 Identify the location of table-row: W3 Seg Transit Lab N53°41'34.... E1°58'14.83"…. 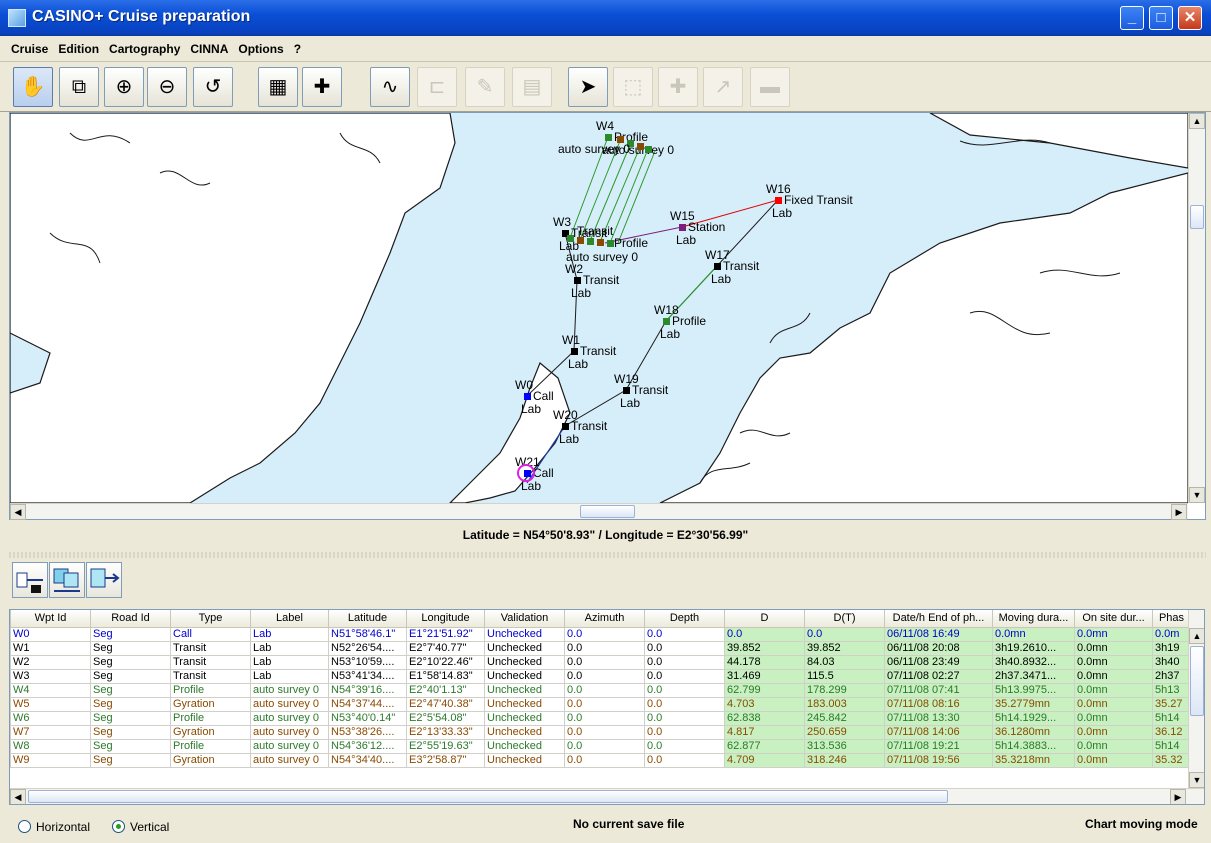
(600, 676).